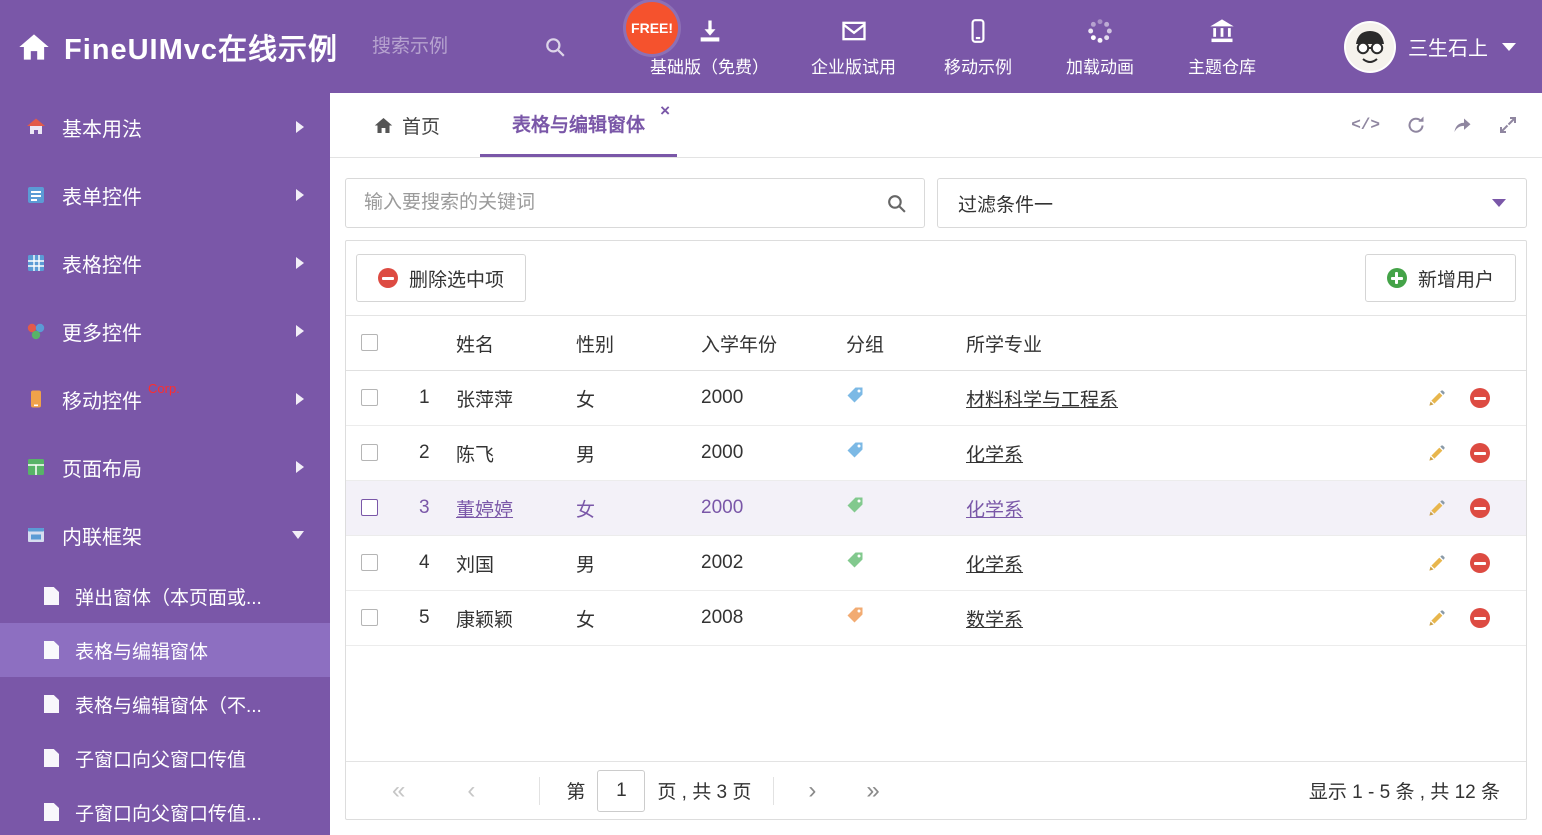  Describe the element at coordinates (638, 563) in the screenshot. I see `row-gender: 男` at that location.